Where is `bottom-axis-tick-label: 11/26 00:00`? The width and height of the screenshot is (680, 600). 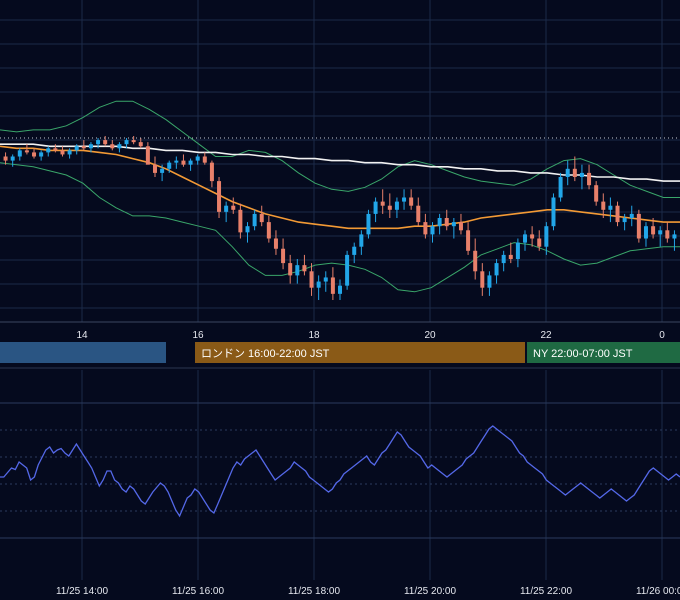
bottom-axis-tick-label: 11/26 00:00 is located at coordinates (658, 591).